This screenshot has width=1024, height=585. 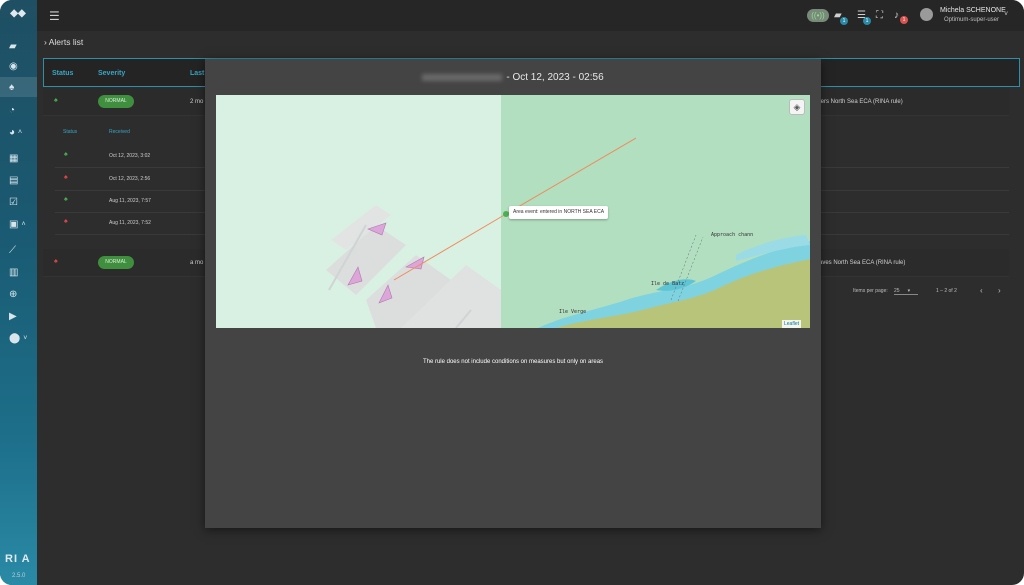 I want to click on pin-icon: ⬤, so click(x=15, y=338).